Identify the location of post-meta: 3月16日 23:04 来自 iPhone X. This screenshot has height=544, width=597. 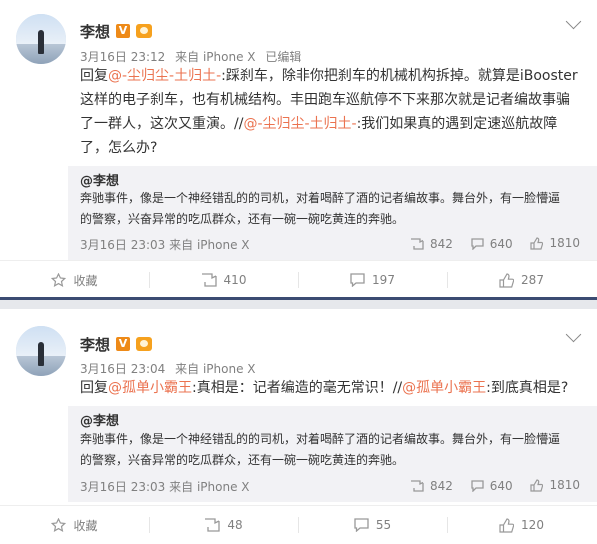
(171, 368).